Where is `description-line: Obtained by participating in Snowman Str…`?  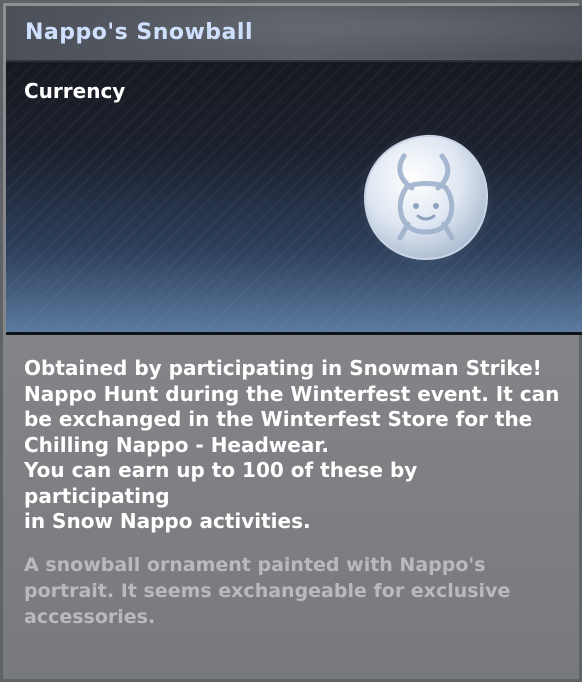
description-line: Obtained by participating in Snowman Str… is located at coordinates (283, 368).